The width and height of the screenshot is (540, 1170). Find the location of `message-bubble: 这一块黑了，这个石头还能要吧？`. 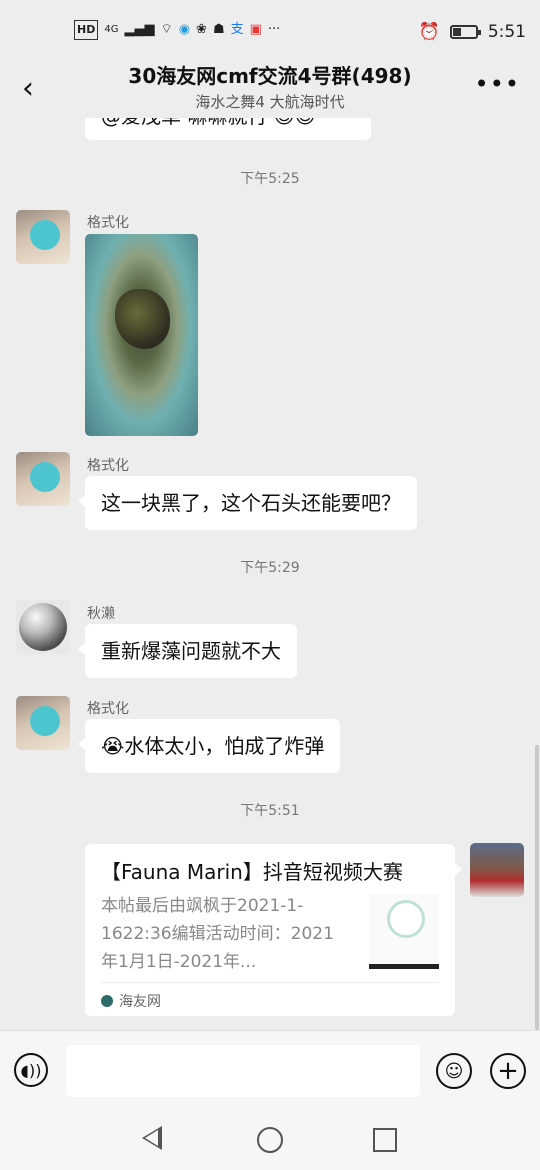

message-bubble: 这一块黑了，这个石头还能要吧？ is located at coordinates (247, 503).